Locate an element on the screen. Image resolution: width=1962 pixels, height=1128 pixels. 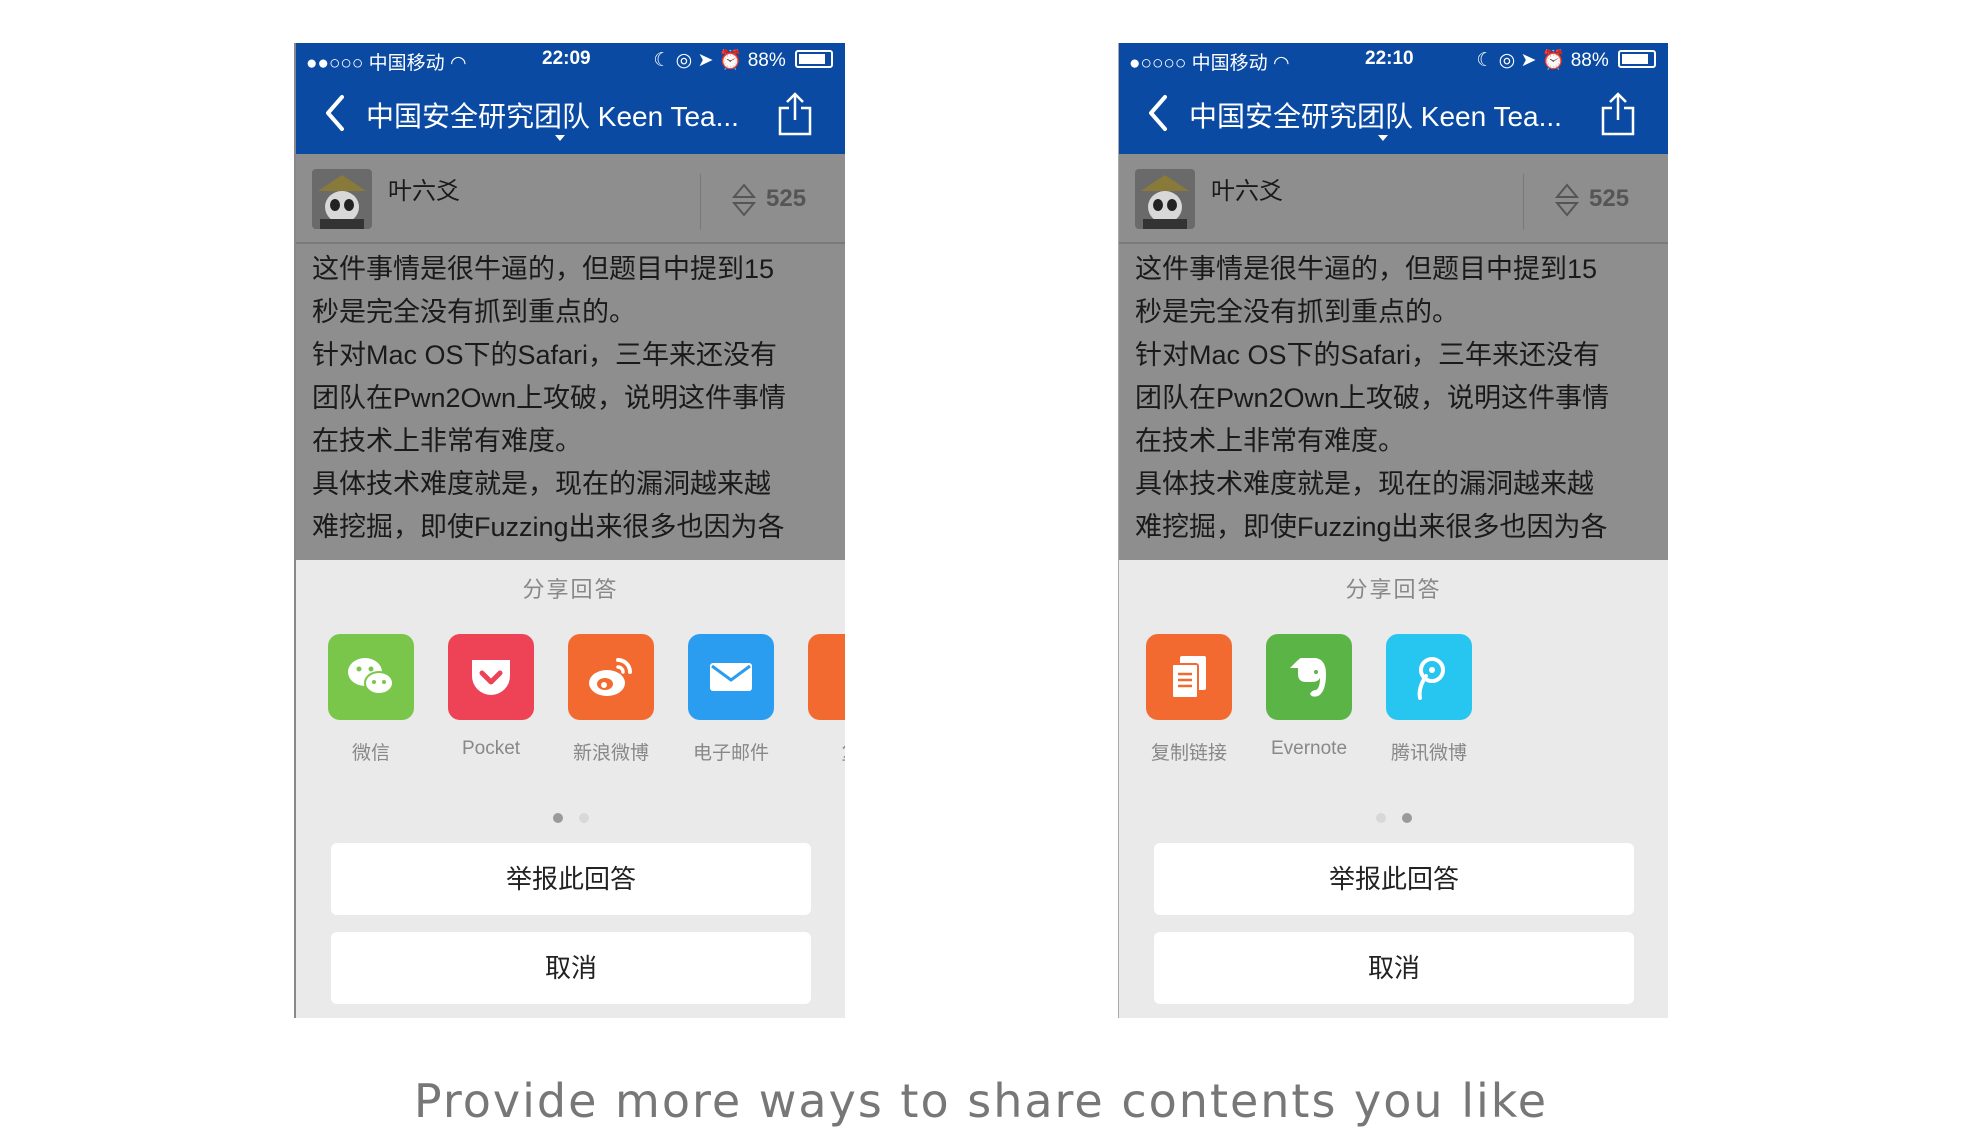
share-item-label: 电子邮件 is located at coordinates (730, 753).